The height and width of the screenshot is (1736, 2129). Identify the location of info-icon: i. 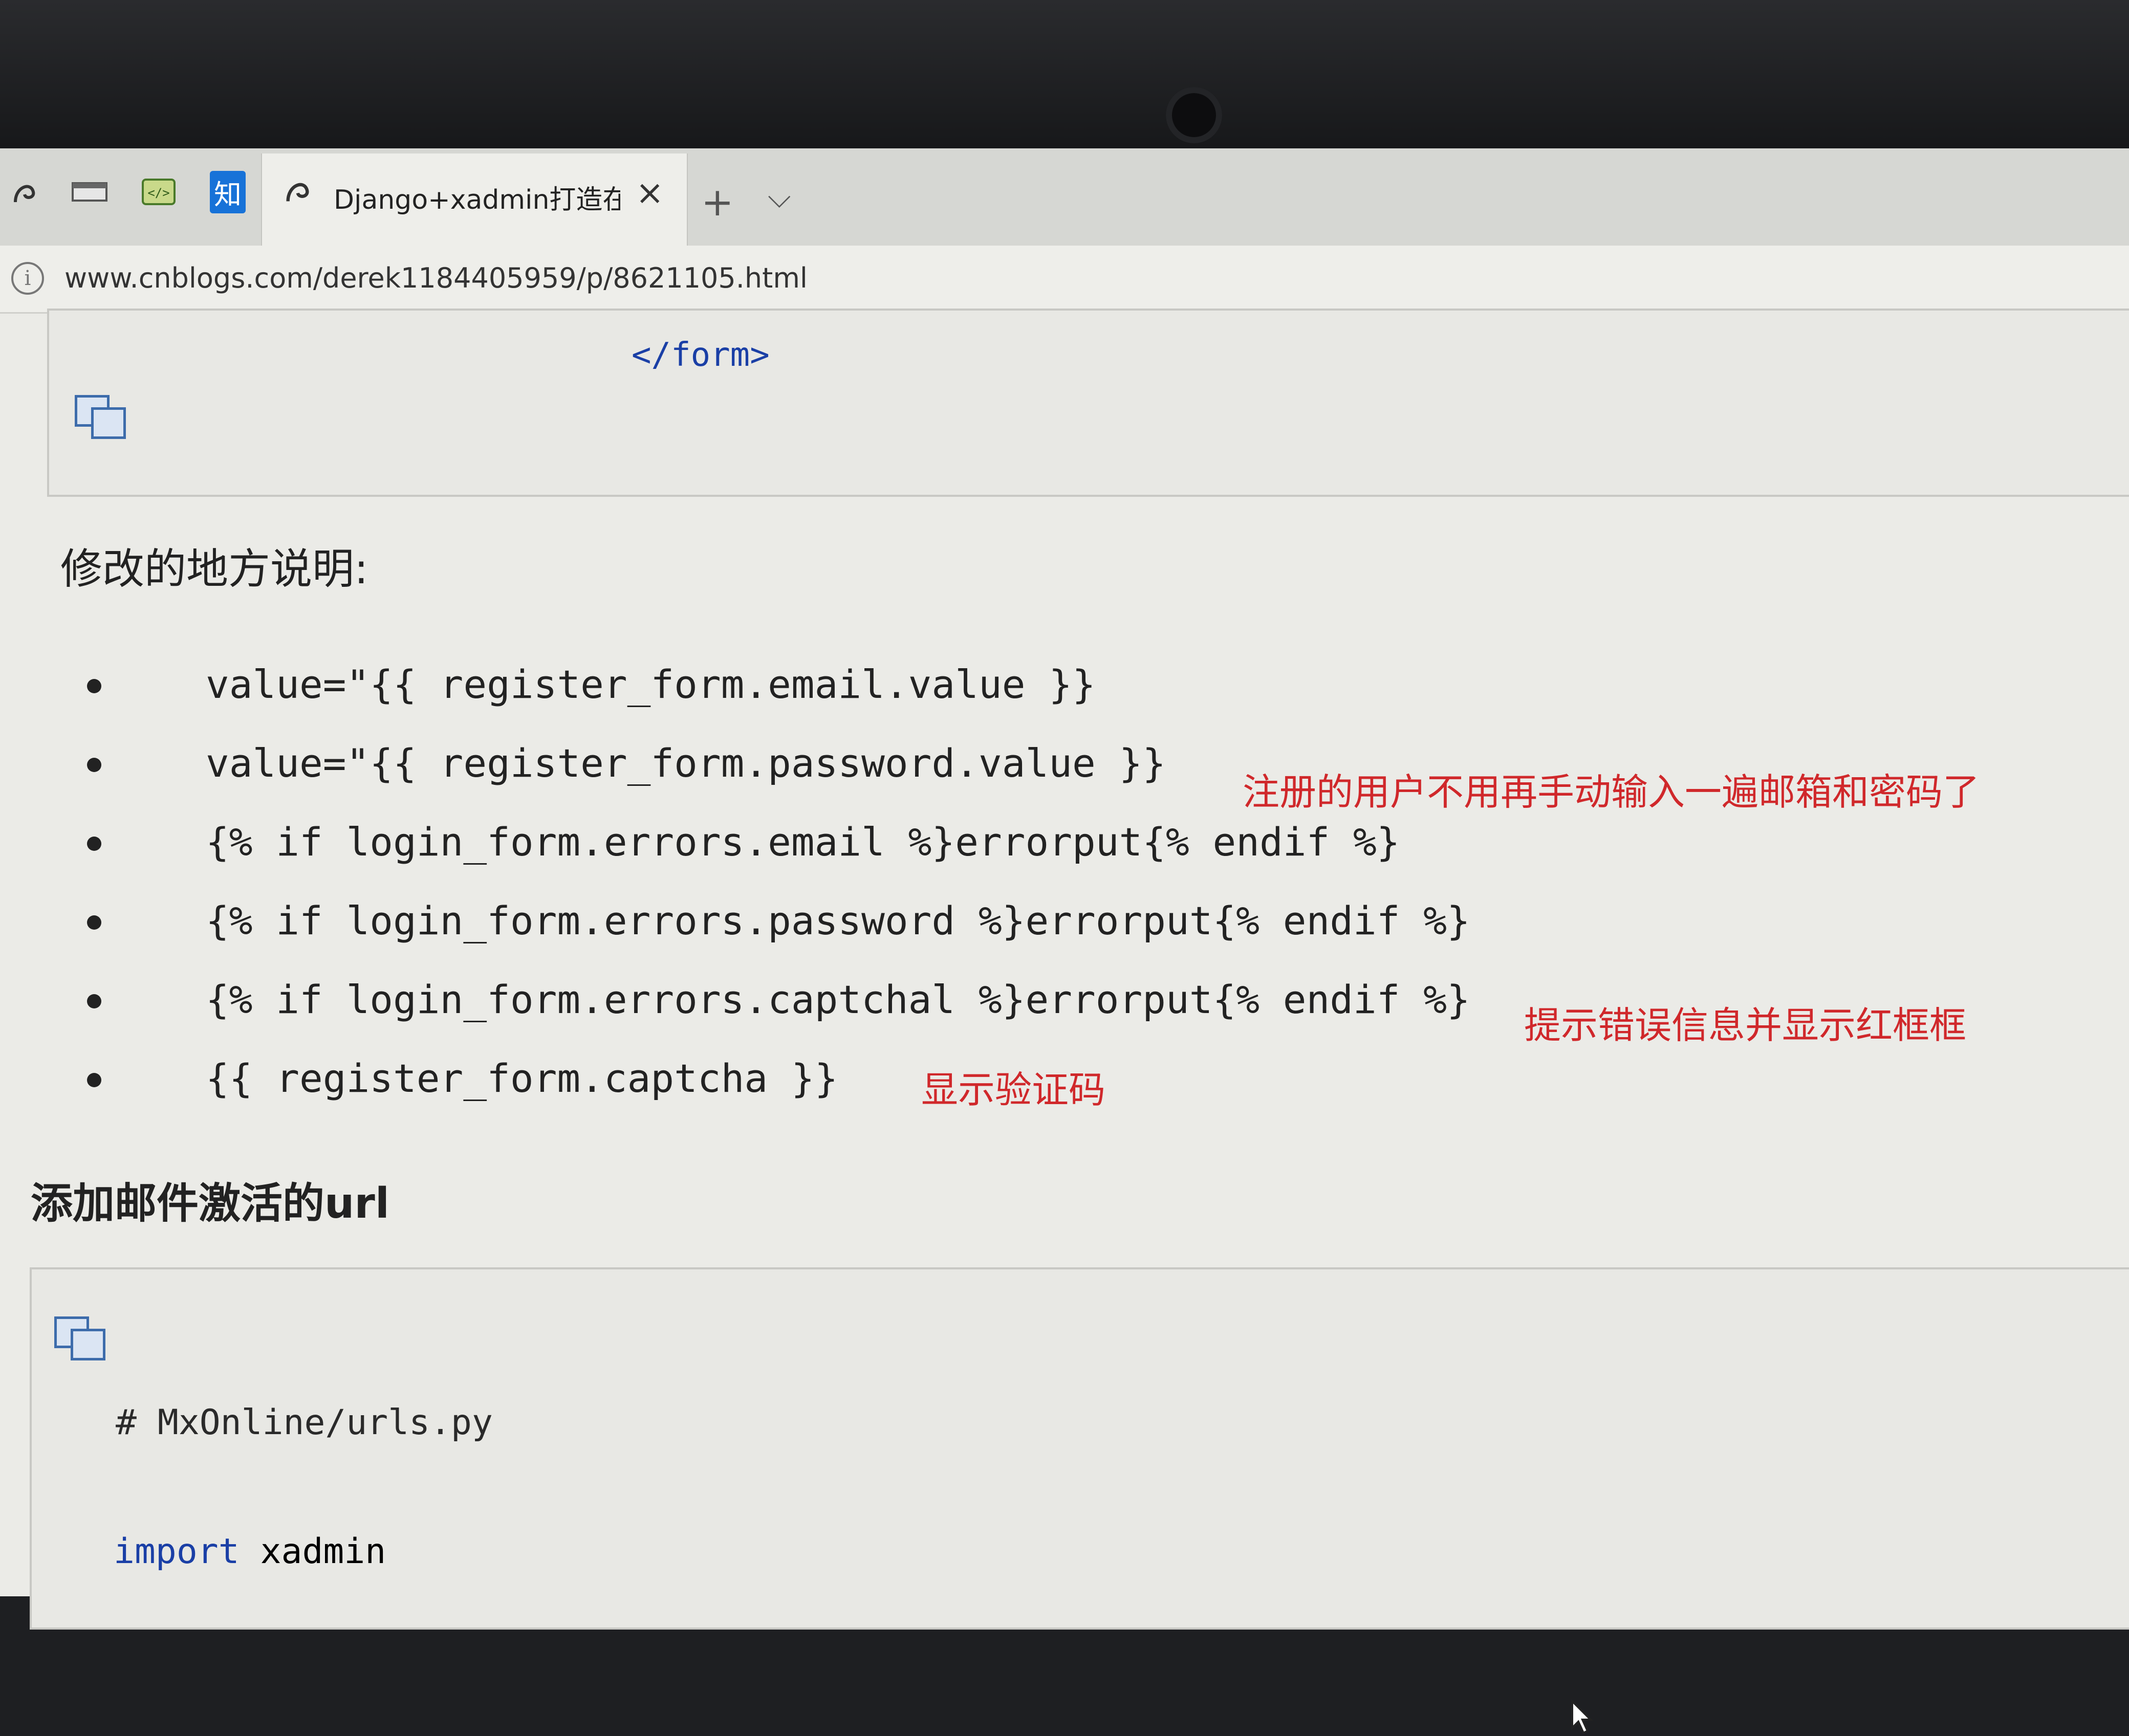
(28, 278).